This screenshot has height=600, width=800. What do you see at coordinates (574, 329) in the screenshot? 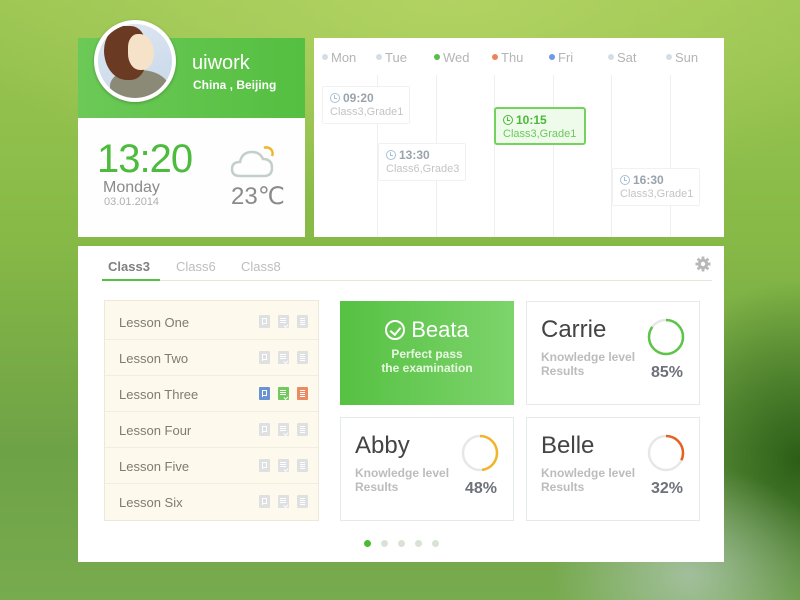
I see `student-name: Carrie` at bounding box center [574, 329].